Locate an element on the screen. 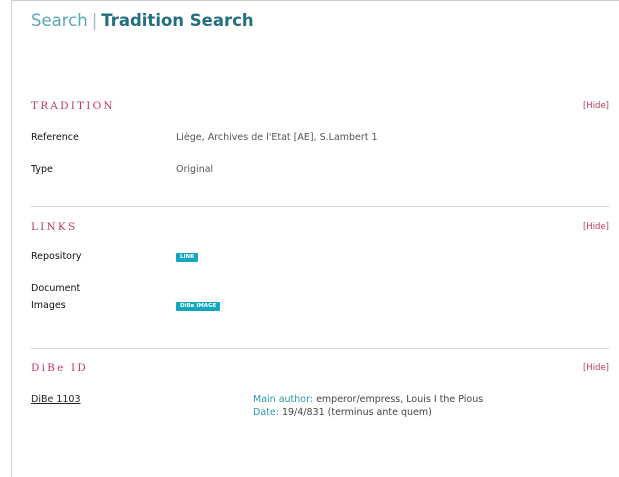  dibe-id-link: DiBe 1103 is located at coordinates (56, 399).